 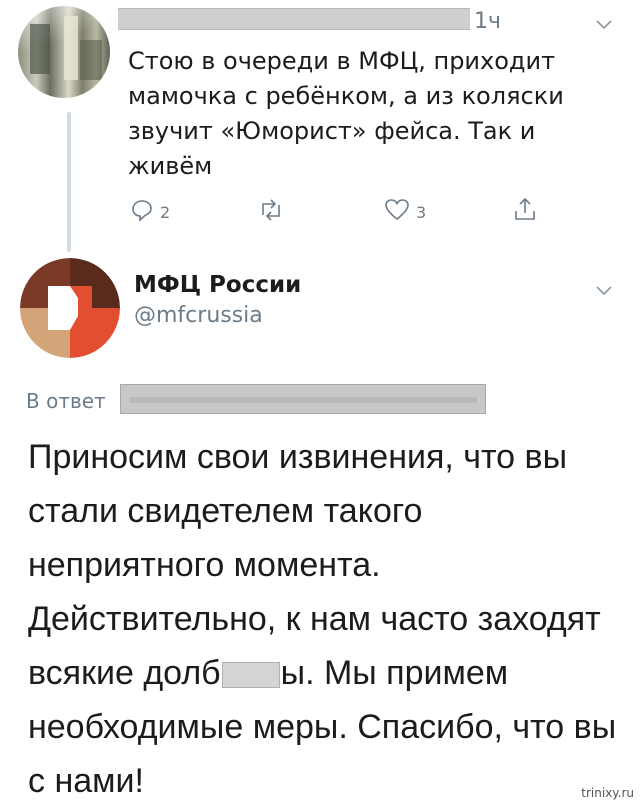 What do you see at coordinates (198, 315) in the screenshot?
I see `user-handle: @mfcrussia` at bounding box center [198, 315].